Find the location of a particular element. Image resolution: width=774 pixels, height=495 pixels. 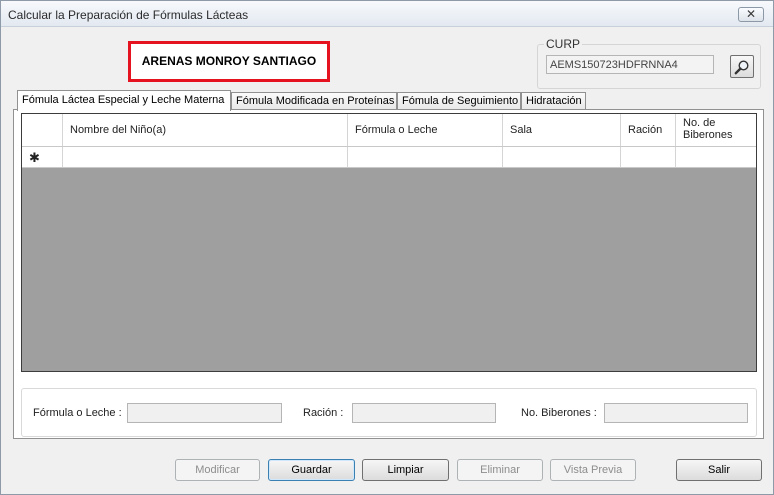

column-header-racion: Ración is located at coordinates (648, 130).